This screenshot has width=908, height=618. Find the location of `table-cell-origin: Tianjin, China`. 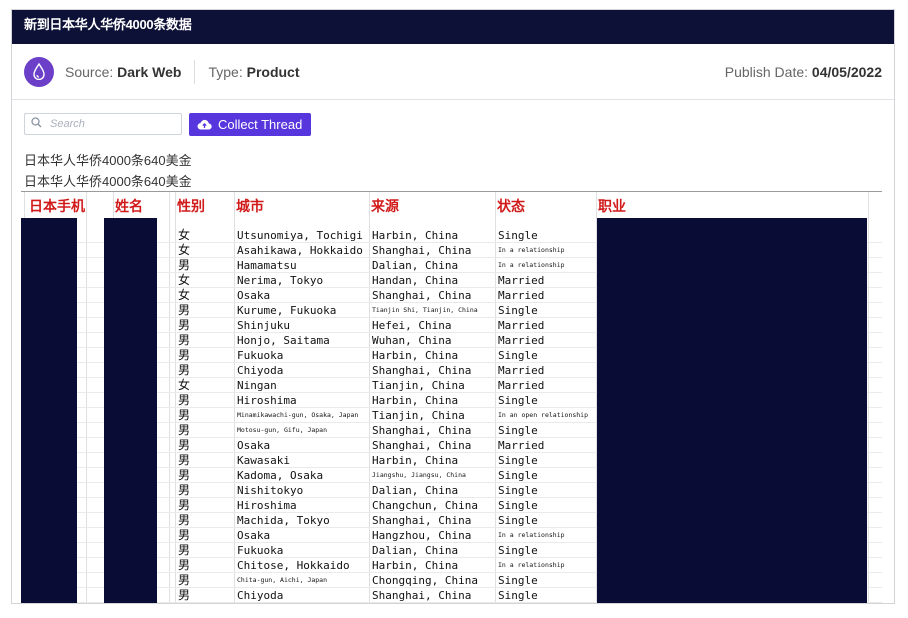

table-cell-origin: Tianjin, China is located at coordinates (418, 415).